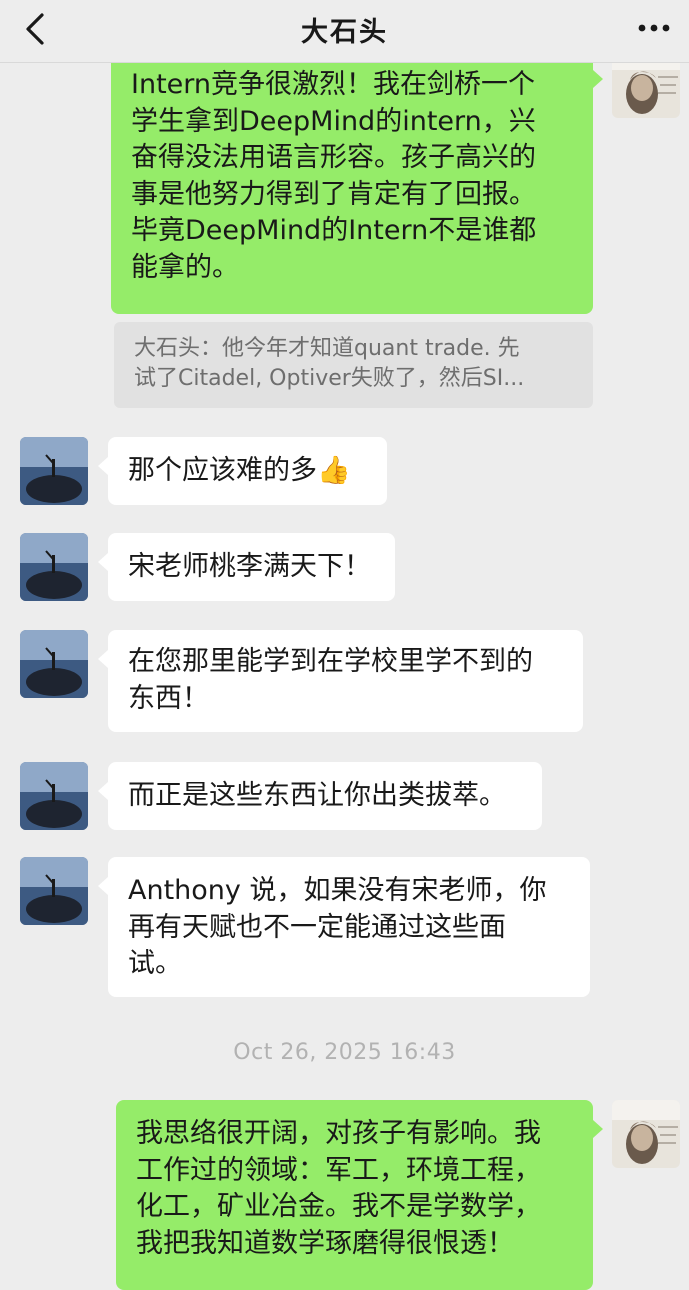 Image resolution: width=689 pixels, height=1290 pixels. What do you see at coordinates (242, 471) in the screenshot?
I see `message-bubble-received: 那个应该难的多👍` at bounding box center [242, 471].